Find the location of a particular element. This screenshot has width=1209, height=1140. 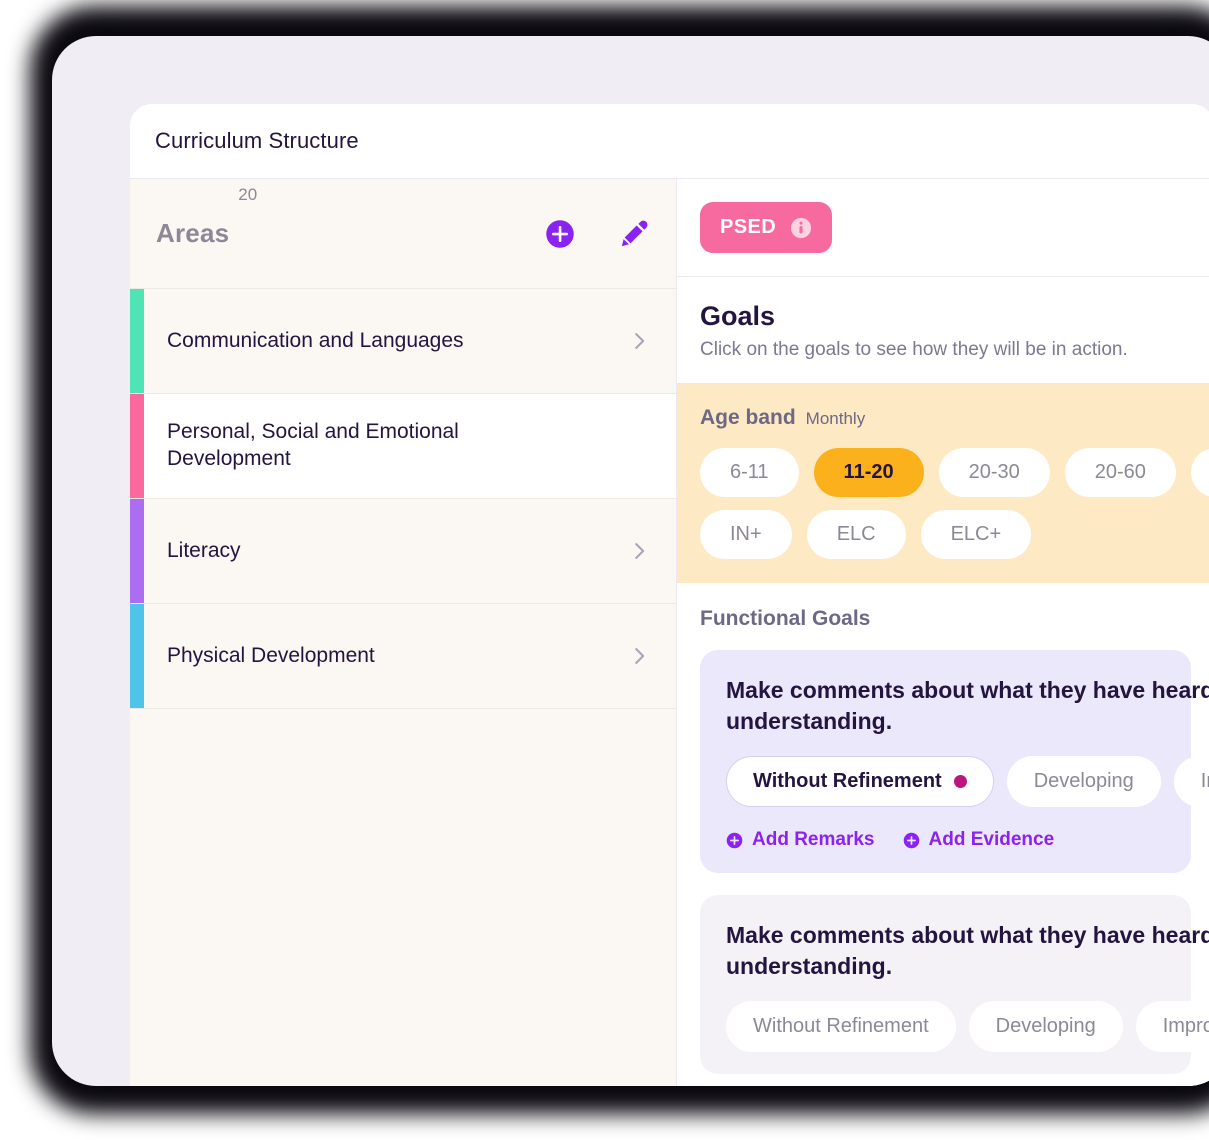

age-band-title: Age band is located at coordinates (748, 417).